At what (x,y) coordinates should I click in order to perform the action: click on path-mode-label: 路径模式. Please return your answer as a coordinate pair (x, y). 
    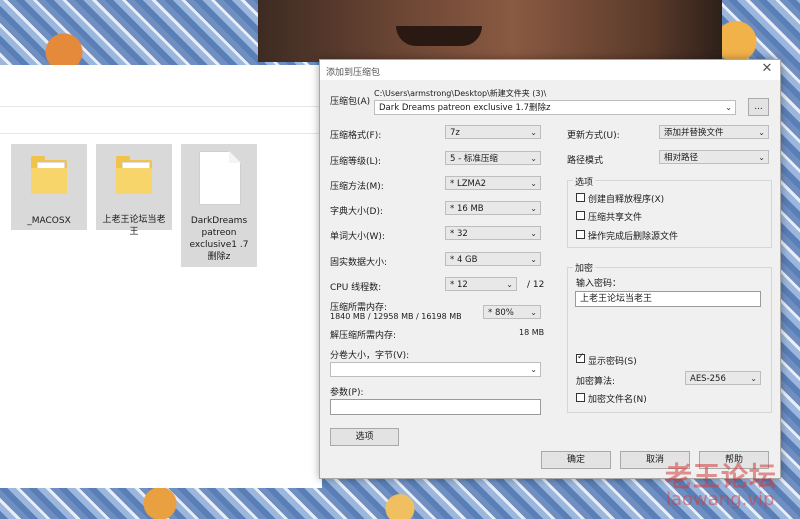
    Looking at the image, I should click on (585, 161).